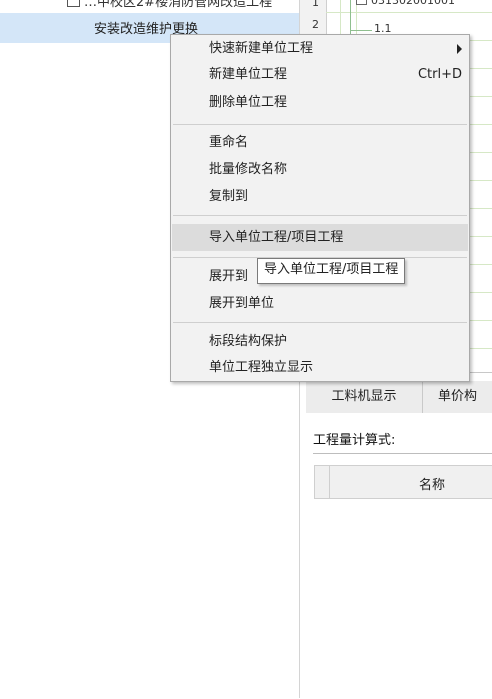  What do you see at coordinates (276, 237) in the screenshot?
I see `menu-item-label: 导入单位工程/项目工程` at bounding box center [276, 237].